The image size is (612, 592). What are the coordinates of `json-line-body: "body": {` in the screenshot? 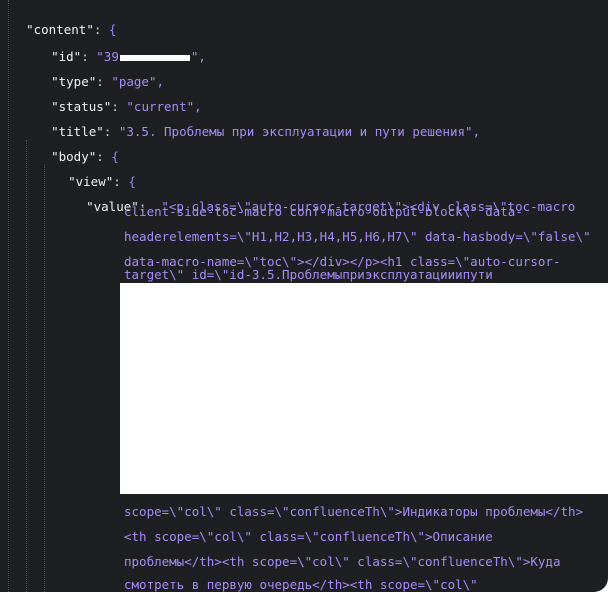 It's located at (85, 156).